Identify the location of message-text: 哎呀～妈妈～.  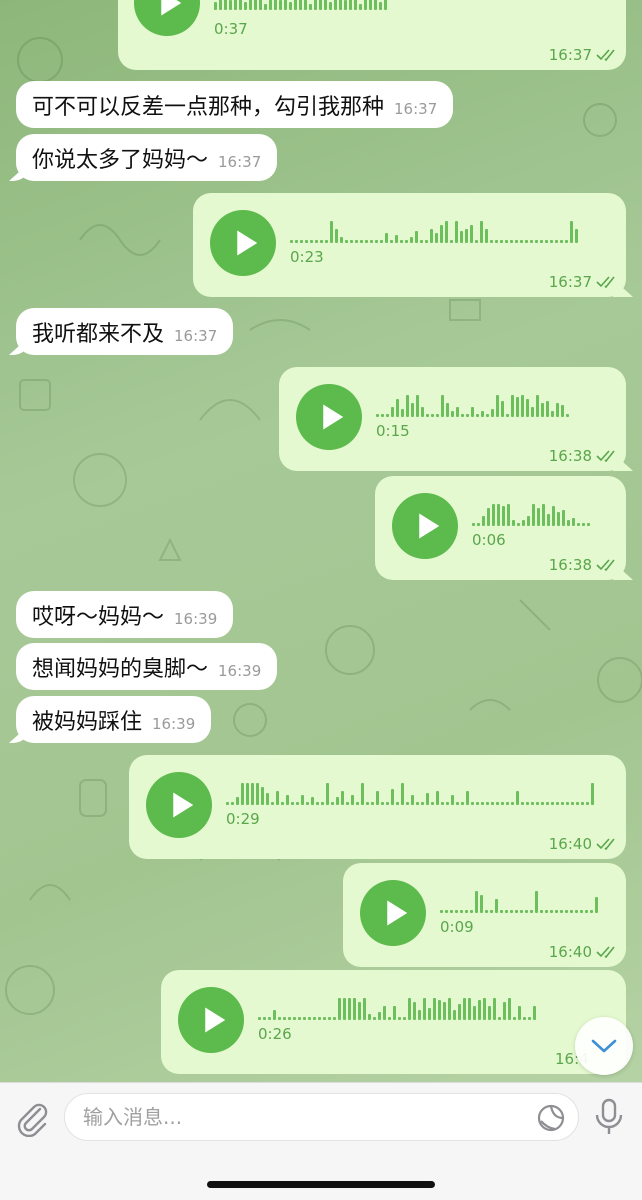
(98, 617).